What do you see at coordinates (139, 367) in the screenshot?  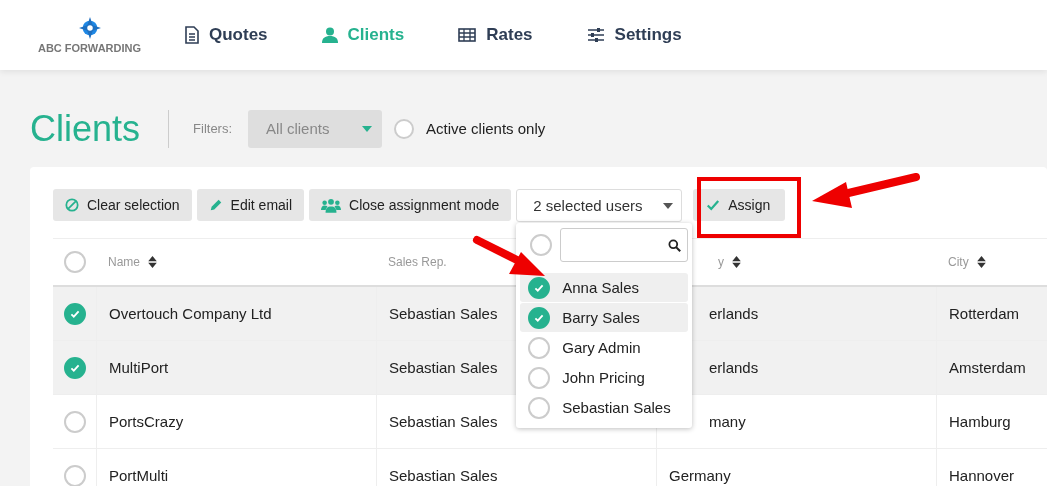 I see `table-cell: MultiPort` at bounding box center [139, 367].